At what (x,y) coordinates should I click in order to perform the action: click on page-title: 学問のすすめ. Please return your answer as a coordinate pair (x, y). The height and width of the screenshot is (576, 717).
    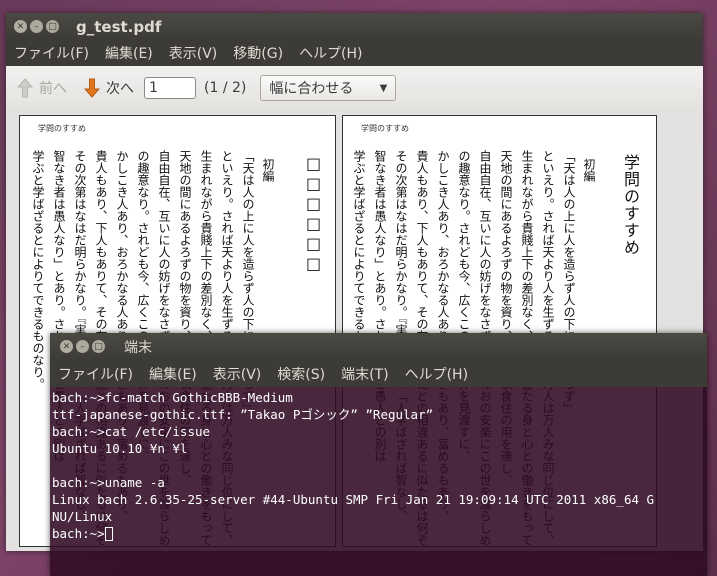
    Looking at the image, I should click on (630, 205).